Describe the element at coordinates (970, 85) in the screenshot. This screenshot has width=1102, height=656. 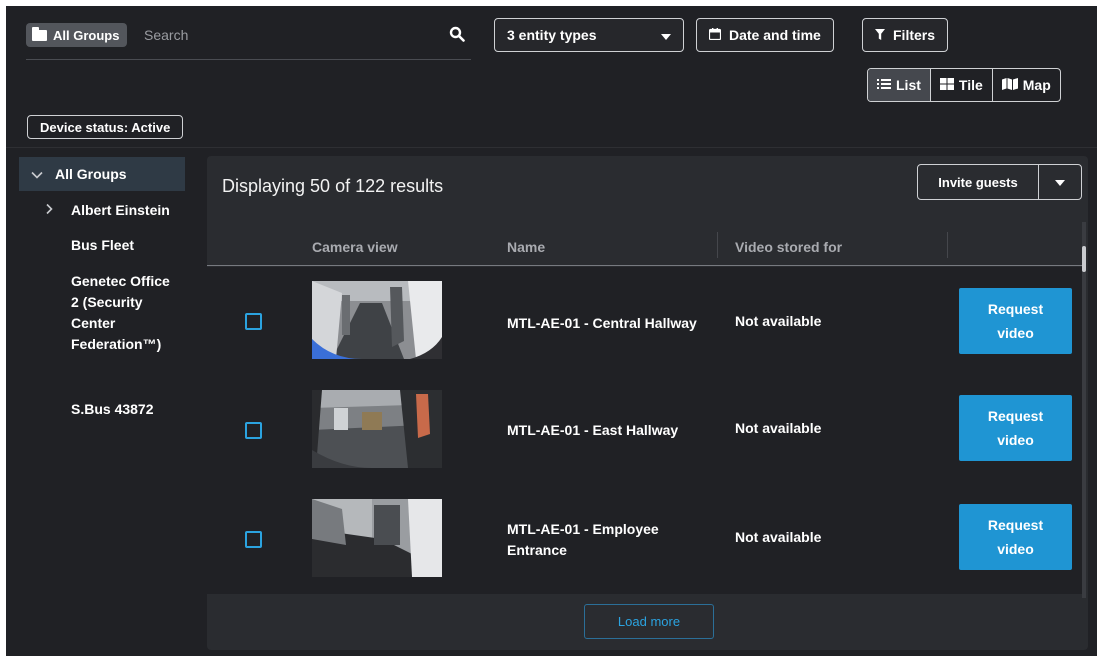
I see `view-tile-label: Tile` at that location.